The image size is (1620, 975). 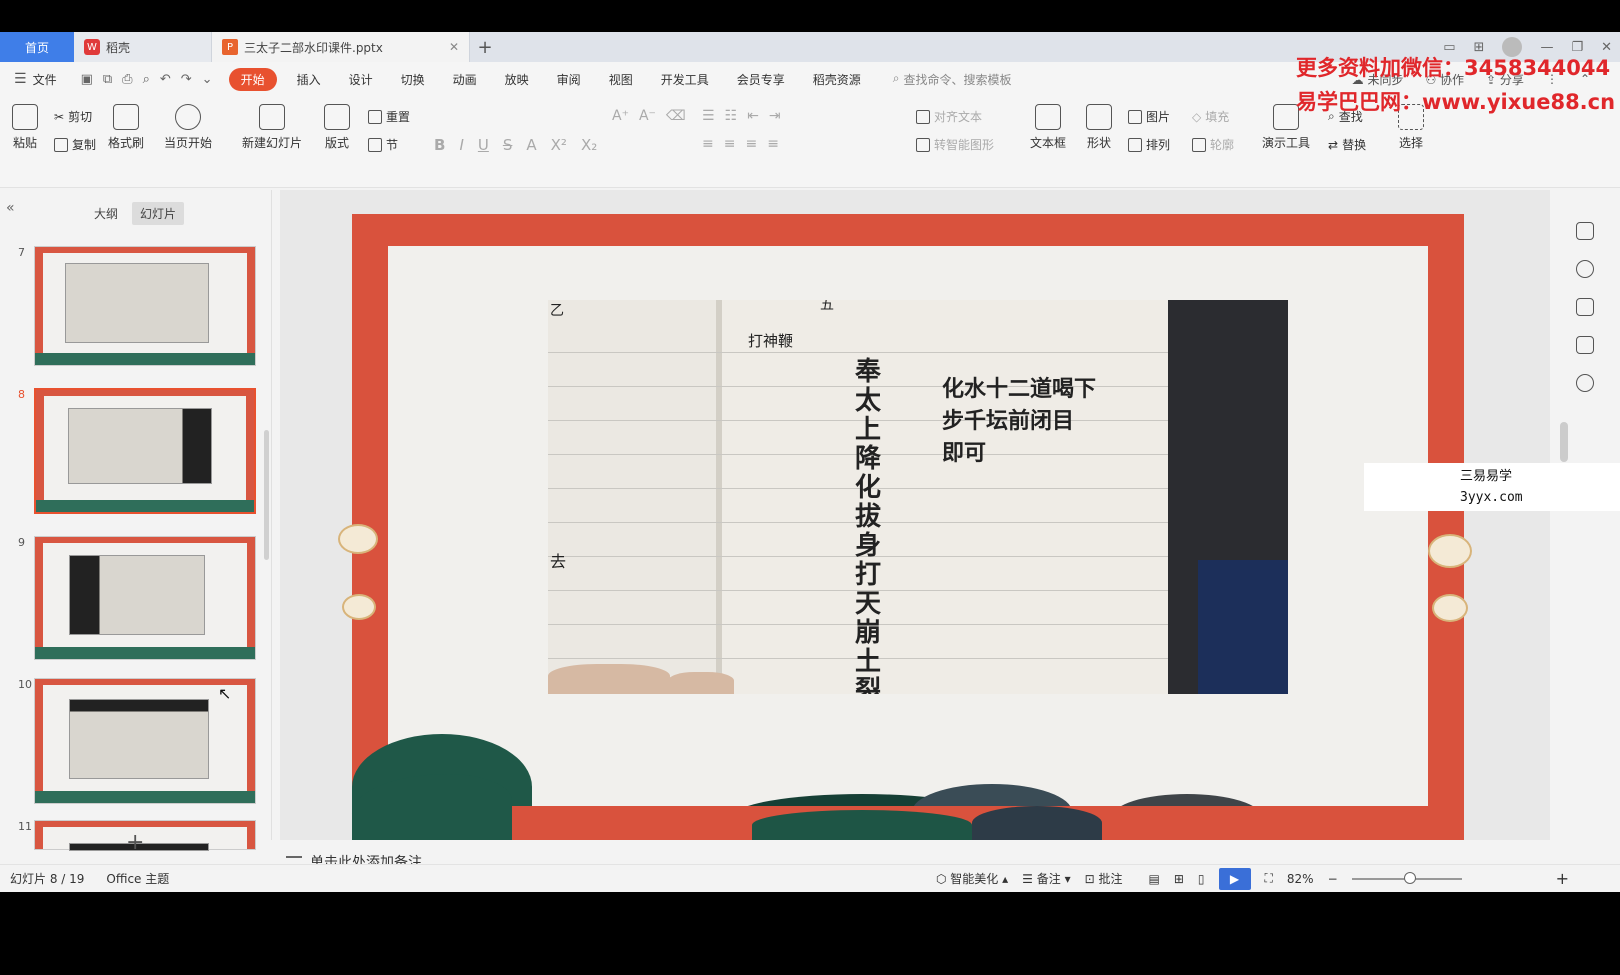 What do you see at coordinates (1048, 127) in the screenshot?
I see `textbox-button: 文本框` at bounding box center [1048, 127].